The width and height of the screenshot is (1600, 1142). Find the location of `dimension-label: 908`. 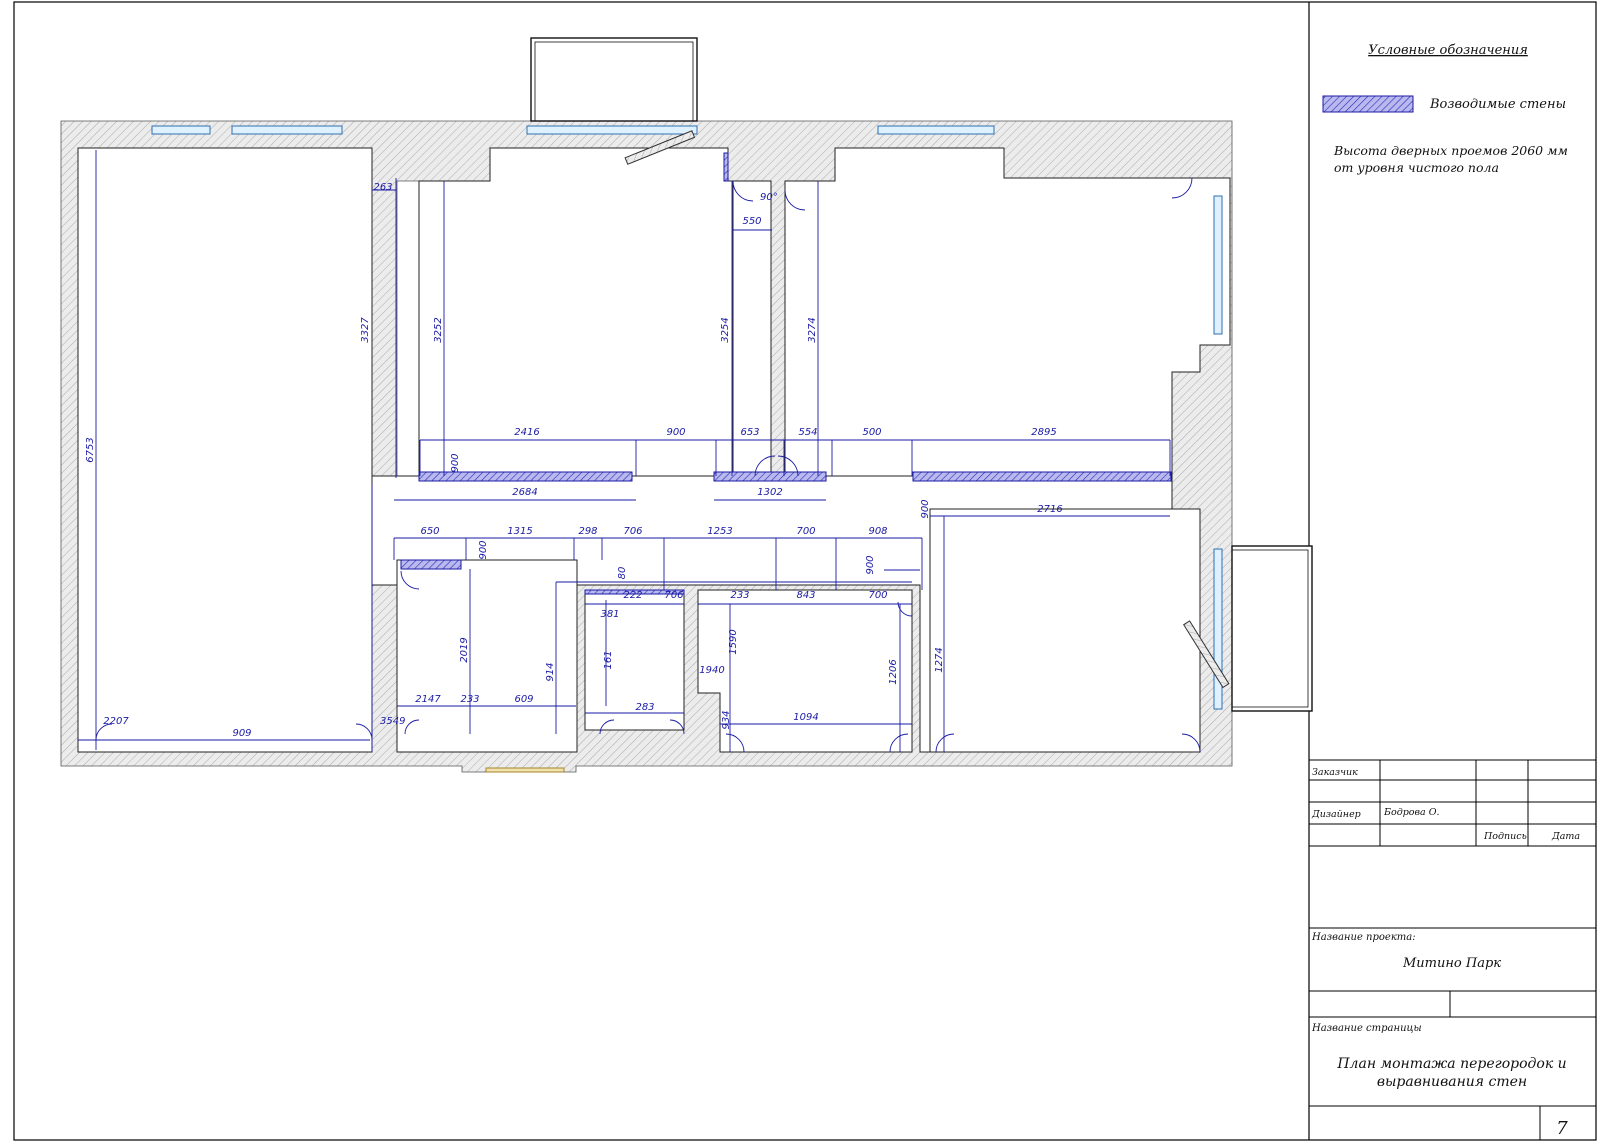

dimension-label: 908 is located at coordinates (877, 531).